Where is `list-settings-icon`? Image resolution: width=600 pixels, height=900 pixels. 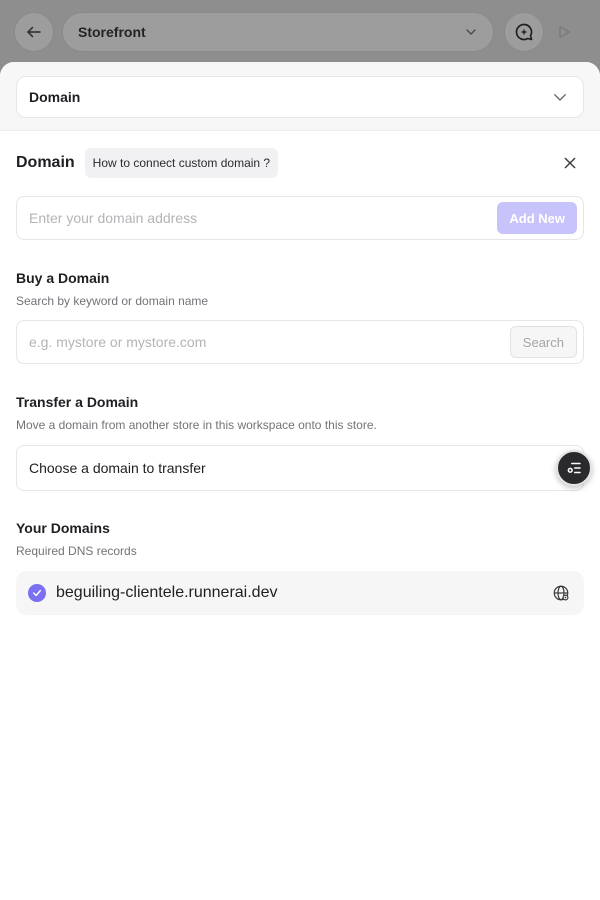 list-settings-icon is located at coordinates (574, 468).